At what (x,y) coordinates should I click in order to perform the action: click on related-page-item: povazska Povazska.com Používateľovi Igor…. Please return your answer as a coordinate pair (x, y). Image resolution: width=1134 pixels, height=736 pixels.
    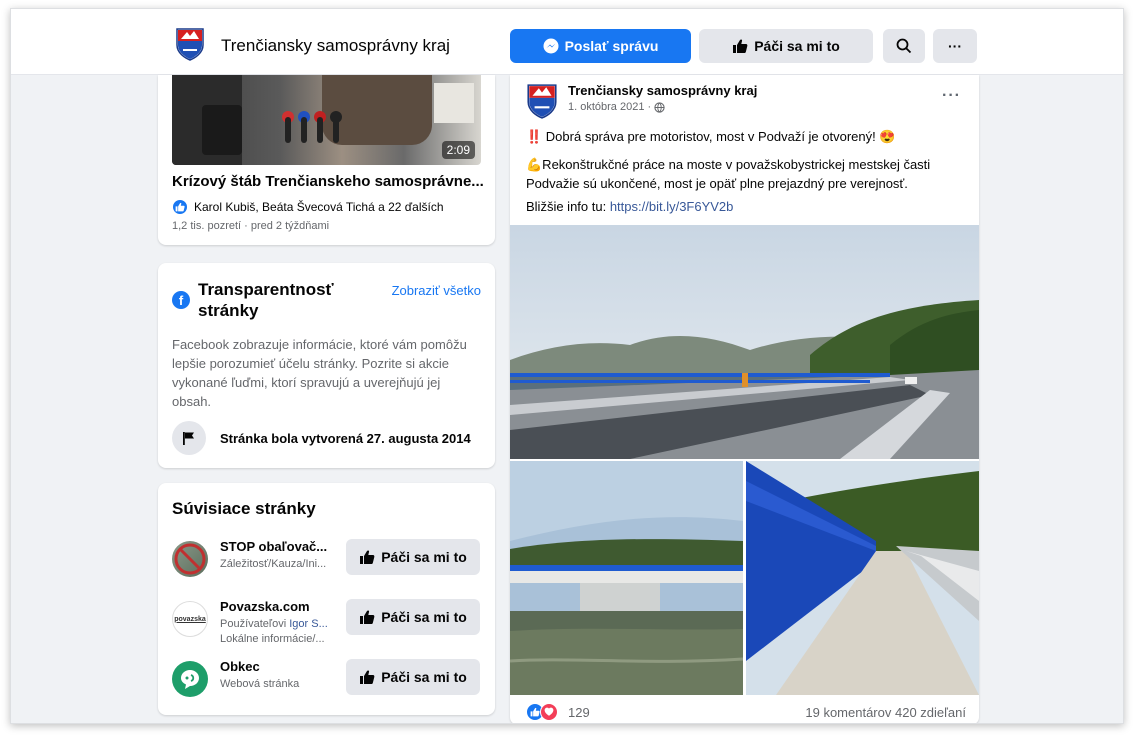
    Looking at the image, I should click on (327, 624).